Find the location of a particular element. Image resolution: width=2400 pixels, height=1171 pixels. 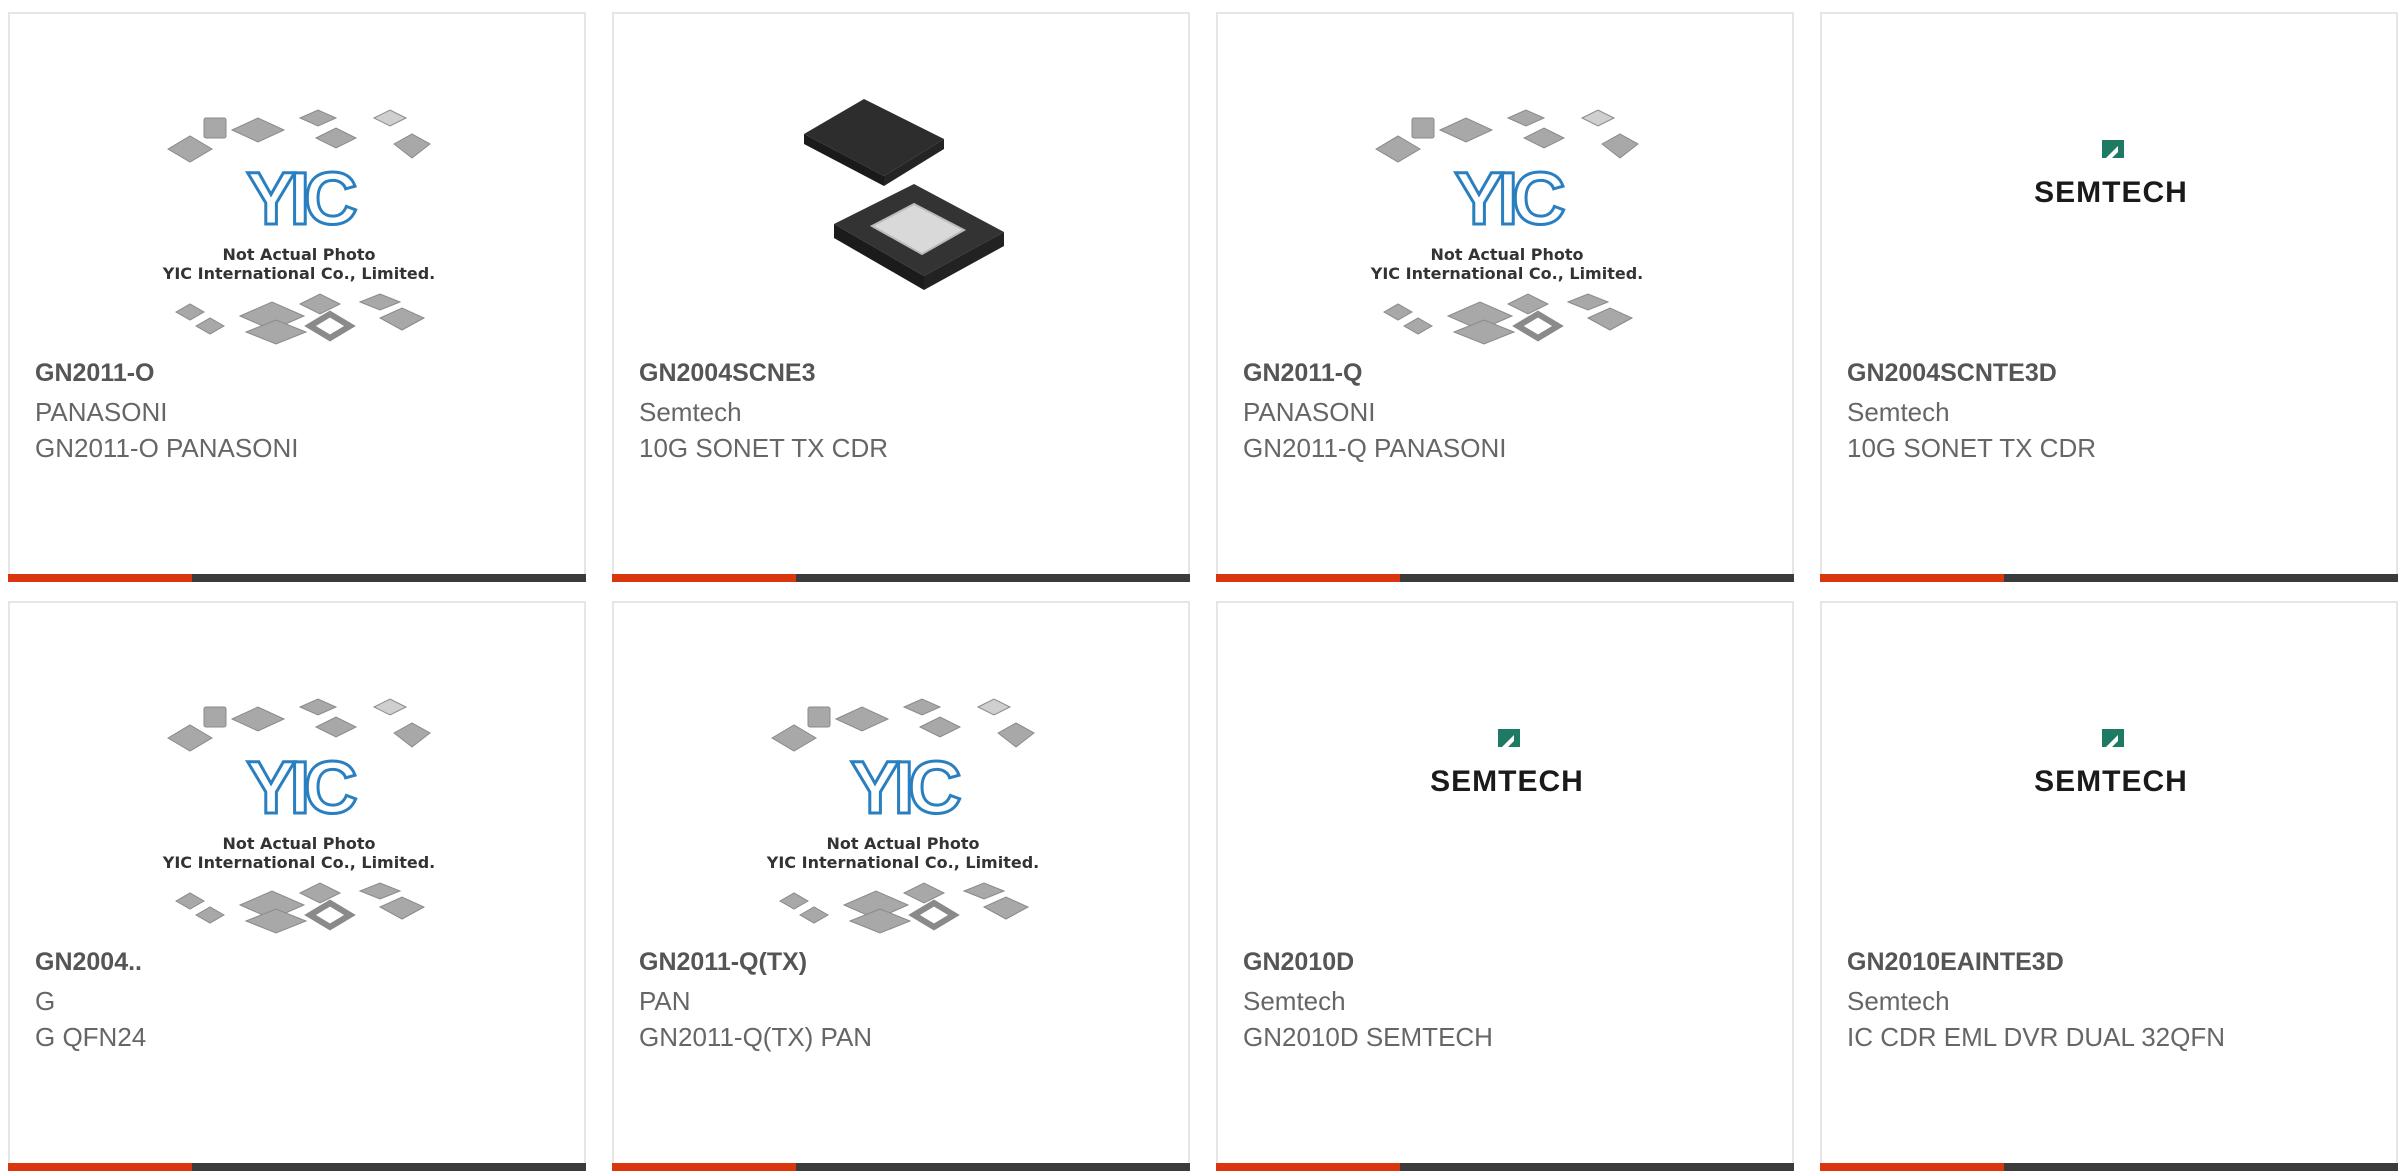

product-part-number: GN2011-Q is located at coordinates (1303, 373).